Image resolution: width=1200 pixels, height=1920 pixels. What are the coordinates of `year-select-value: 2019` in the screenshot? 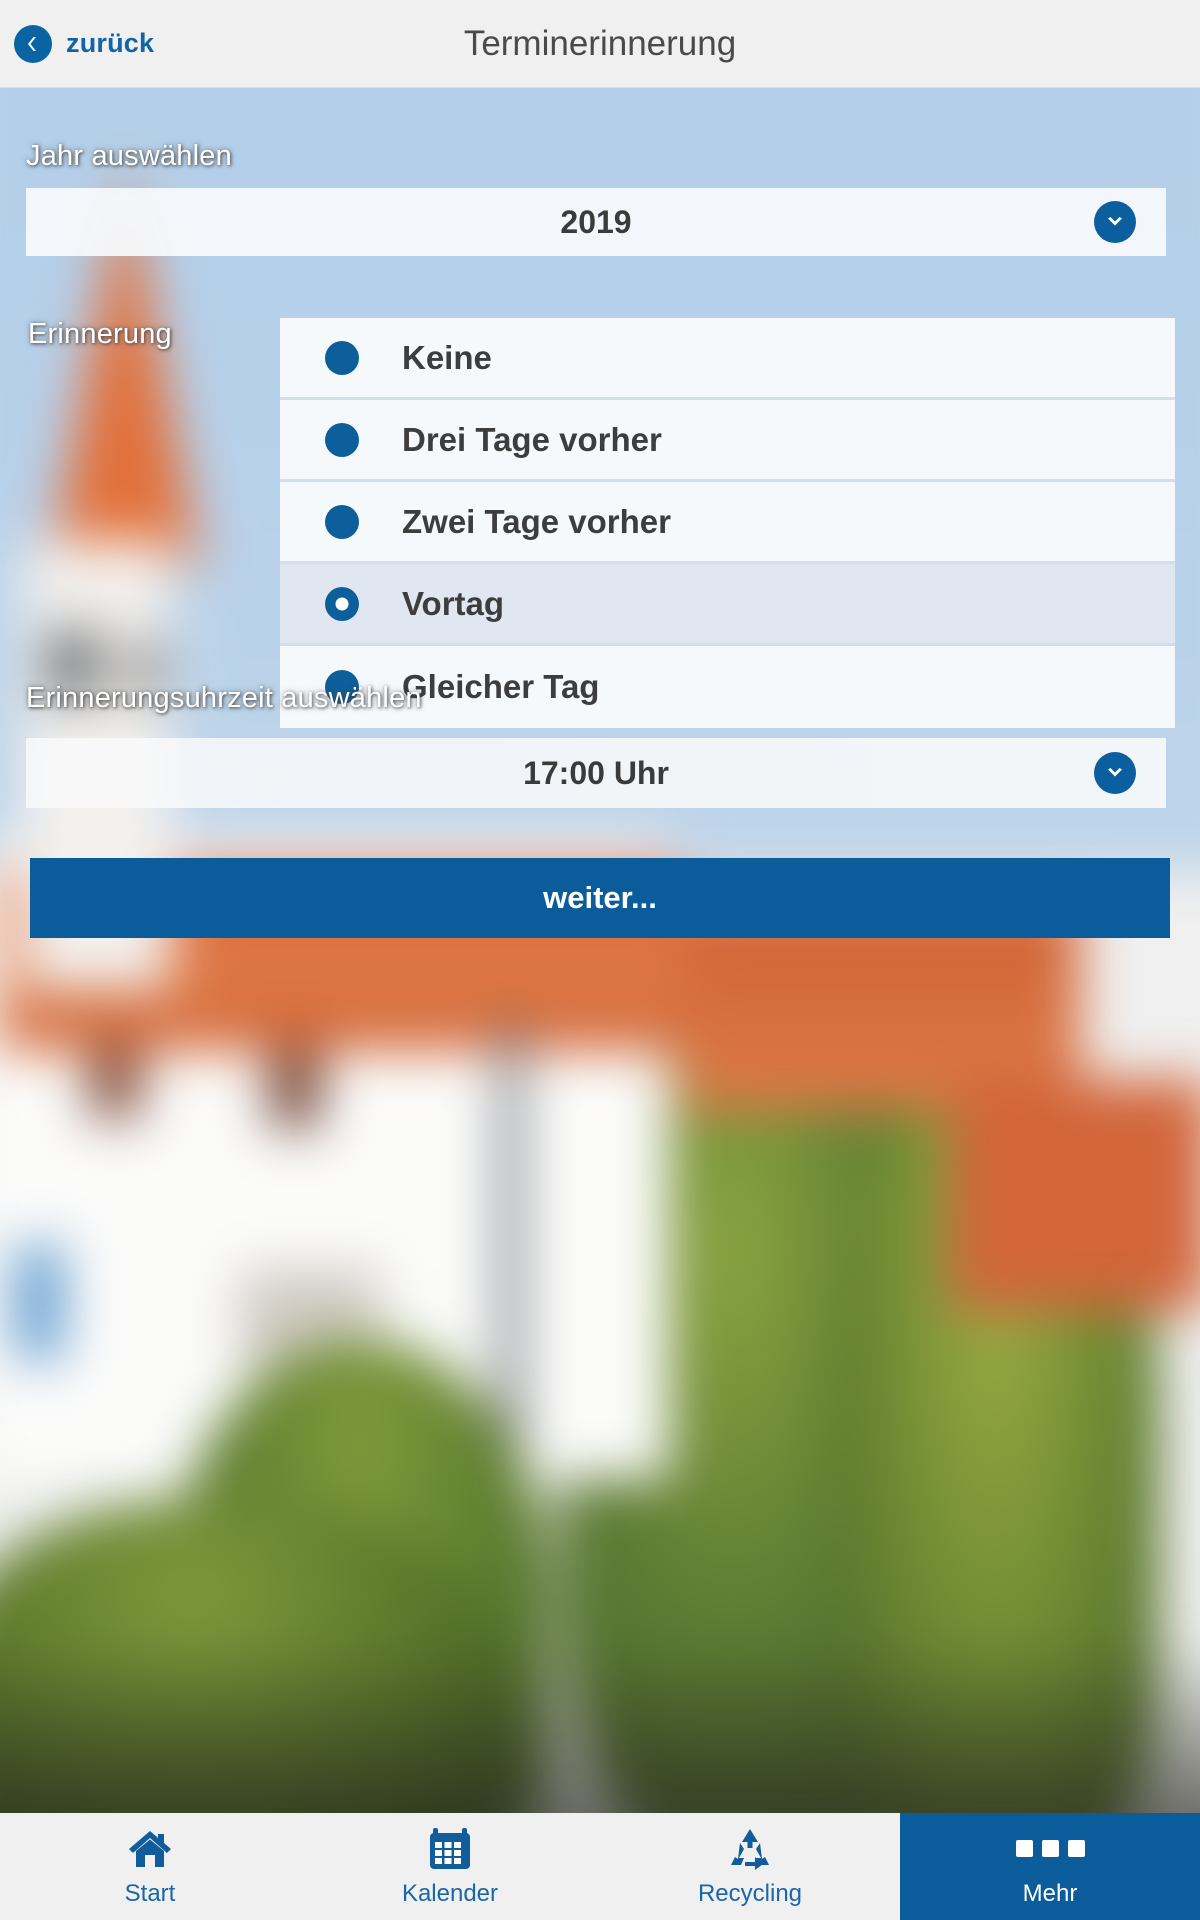 It's located at (596, 221).